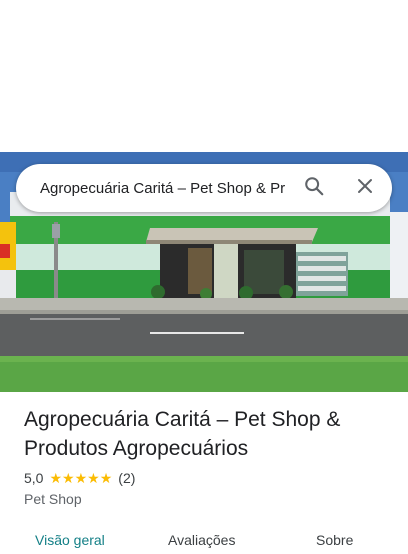  Describe the element at coordinates (334, 540) in the screenshot. I see `tab-about: Sobre` at that location.